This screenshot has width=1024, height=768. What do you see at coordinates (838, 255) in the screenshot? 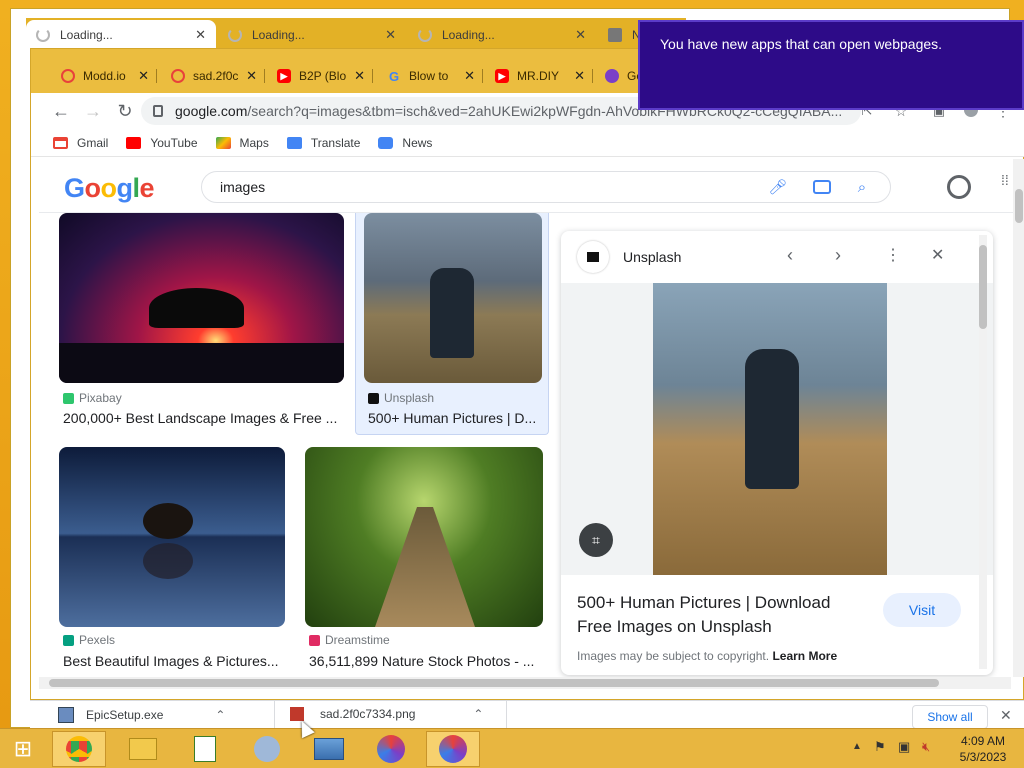
I see `chevron-right-icon: ›` at bounding box center [838, 255].